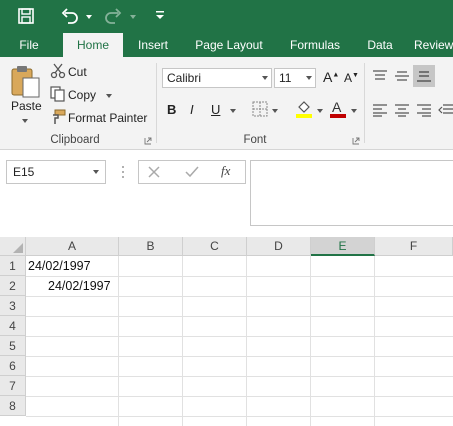 This screenshot has height=426, width=453. Describe the element at coordinates (75, 140) in the screenshot. I see `clipboard-group-label: Clipboard` at that location.